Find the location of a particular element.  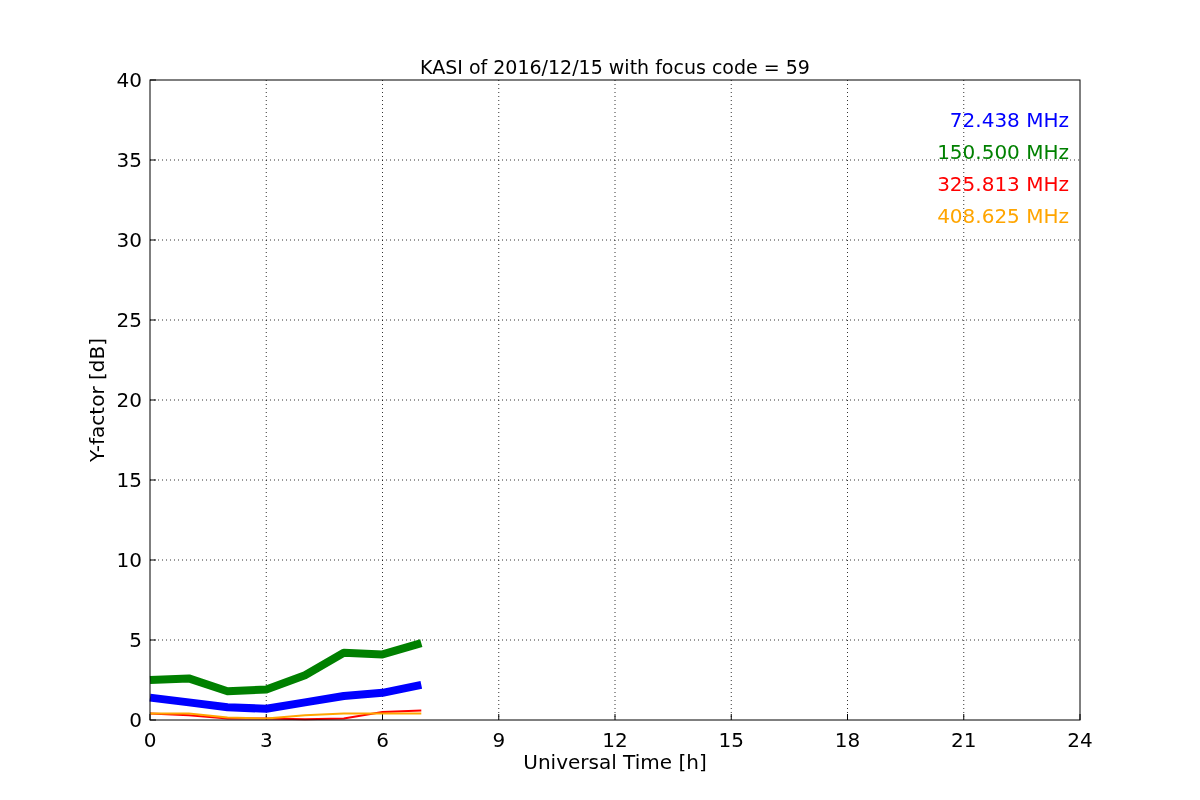

tick-label: 18 is located at coordinates (847, 740).